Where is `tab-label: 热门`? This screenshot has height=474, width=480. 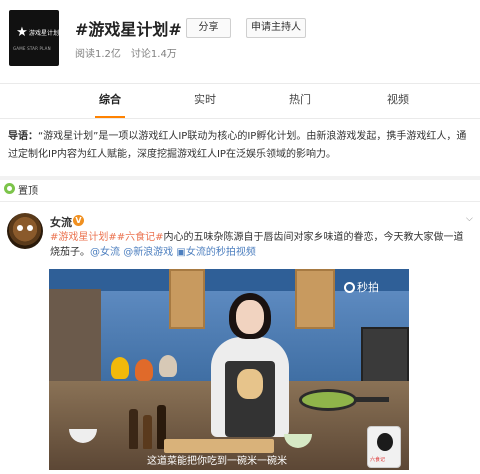
tab-label: 热门 is located at coordinates (300, 99).